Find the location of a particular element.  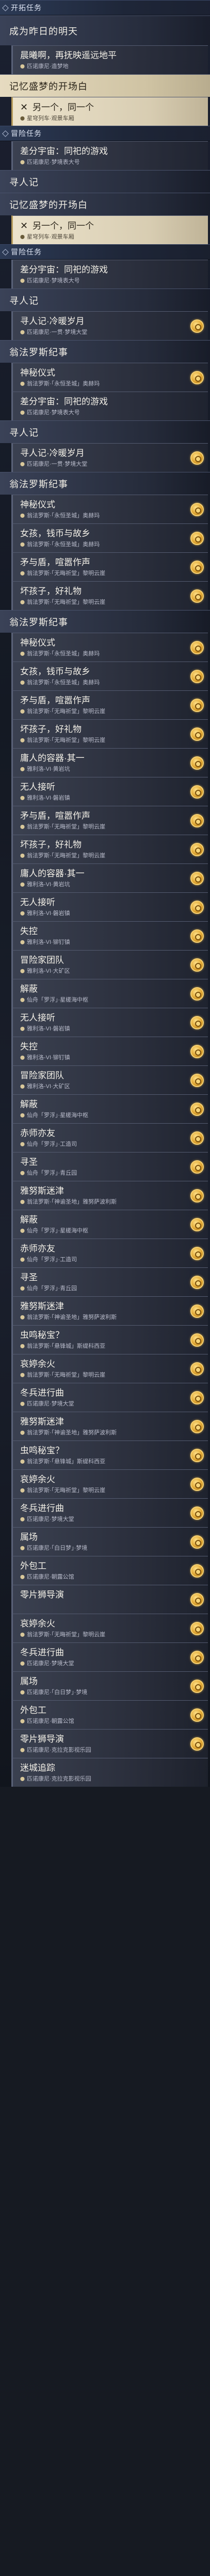

quest-title-text: 寻人记·冷暖岁月 is located at coordinates (53, 321).